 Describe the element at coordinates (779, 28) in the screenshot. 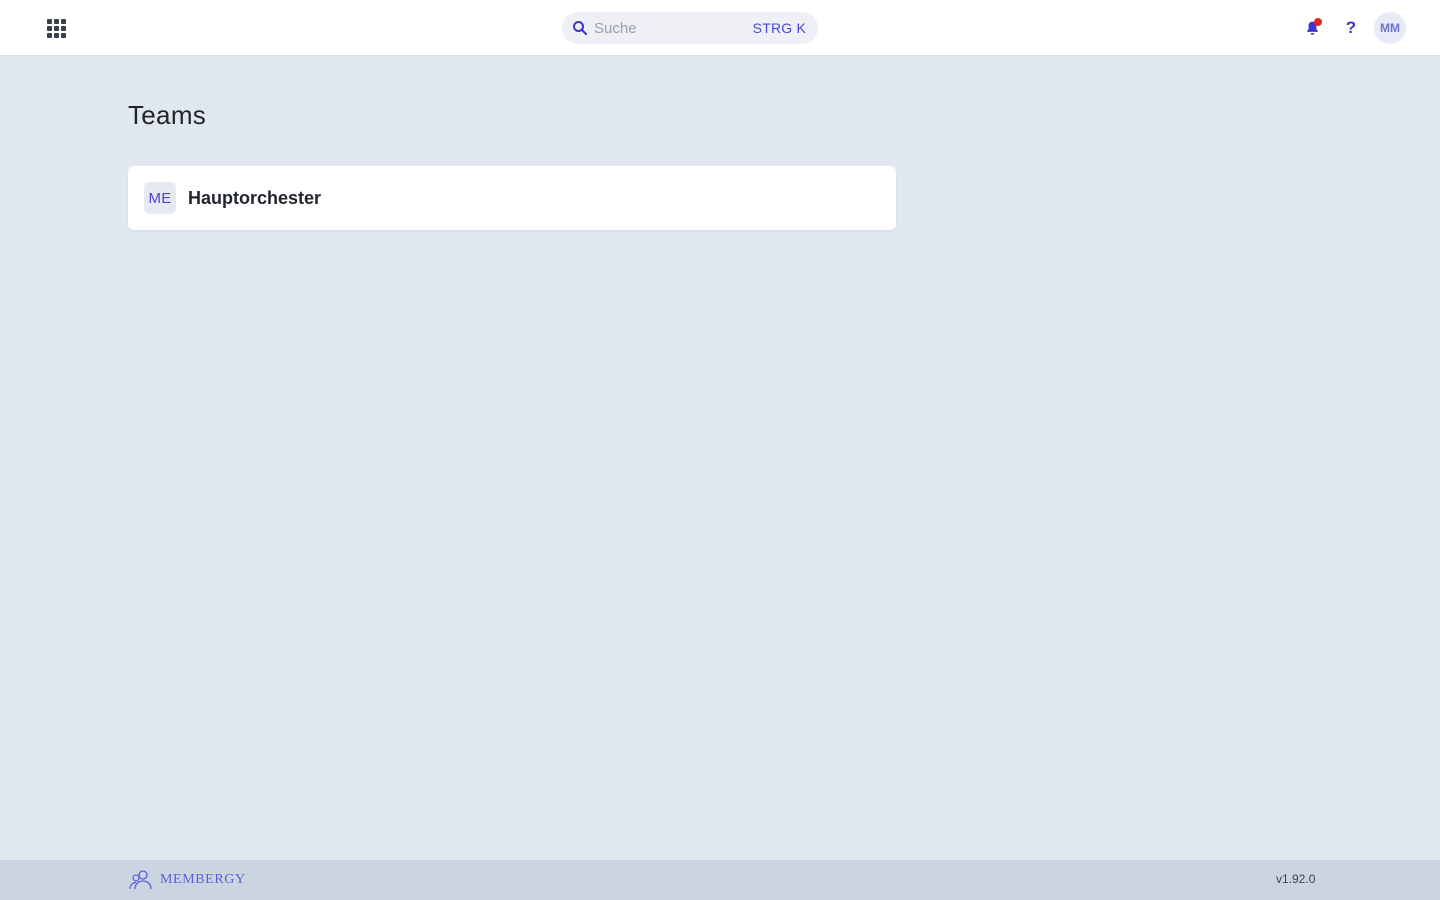

I see `search-shortcut-hint: STRG K` at that location.